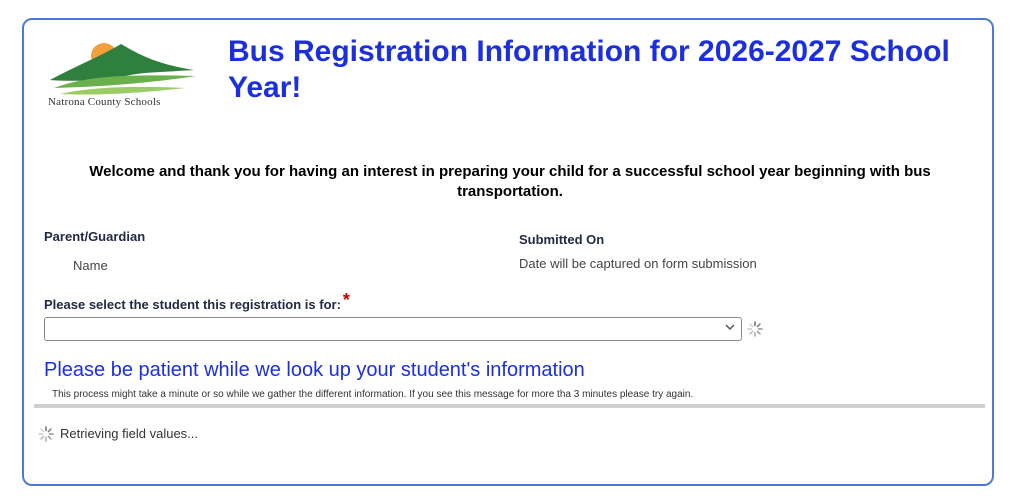  What do you see at coordinates (95, 236) in the screenshot?
I see `parent-guardian-label: Parent/Guardian` at bounding box center [95, 236].